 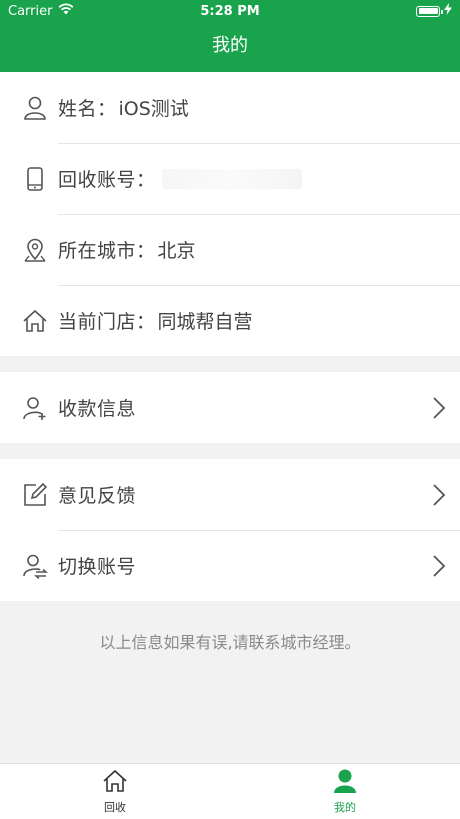 I want to click on profile-row-name: 姓名： iOS测试, so click(x=230, y=107).